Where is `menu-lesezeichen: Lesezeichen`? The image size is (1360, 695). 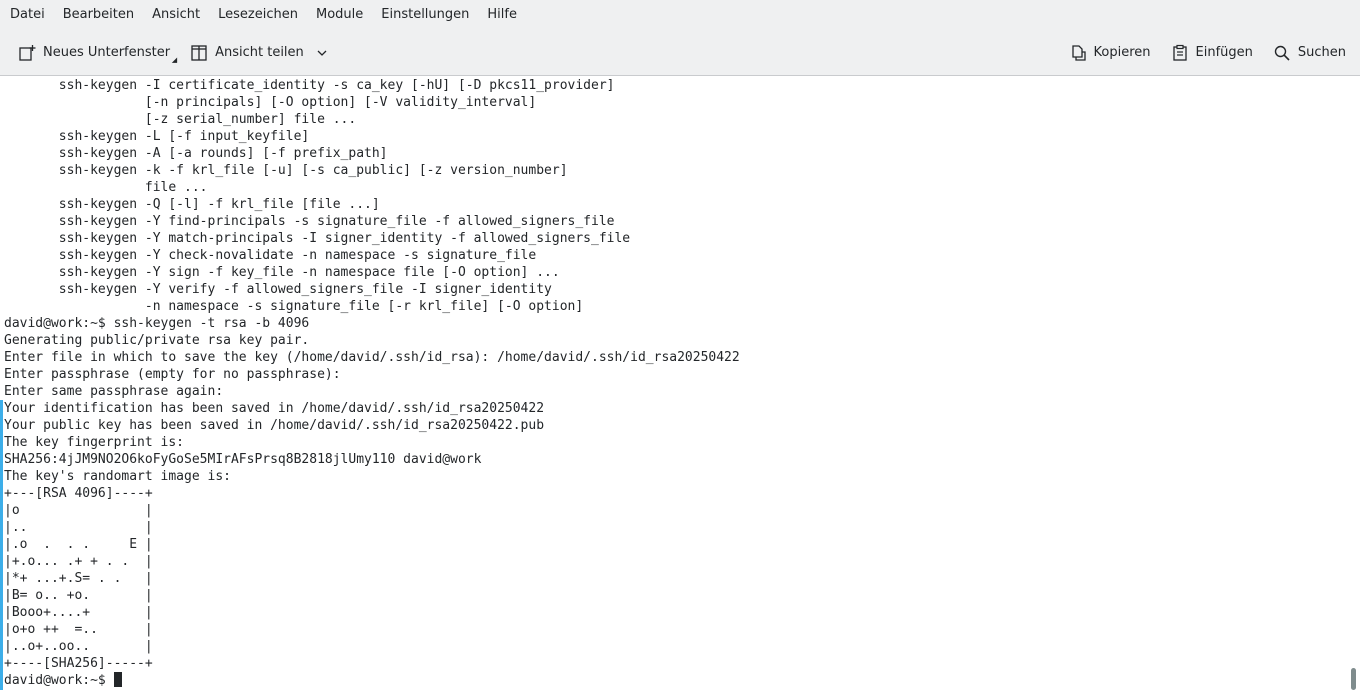
menu-lesezeichen: Lesezeichen is located at coordinates (258, 15).